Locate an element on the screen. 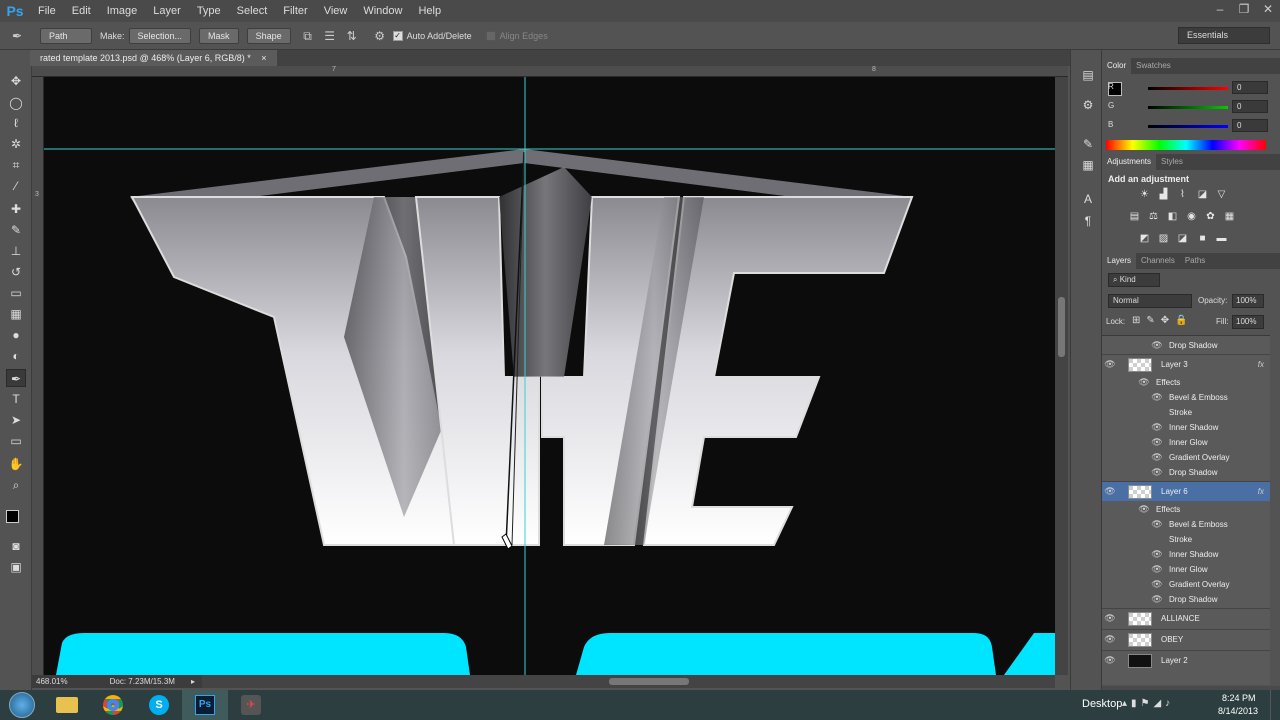 This screenshot has height=720, width=1280. crop-tool-icon: ⌗ is located at coordinates (16, 165).